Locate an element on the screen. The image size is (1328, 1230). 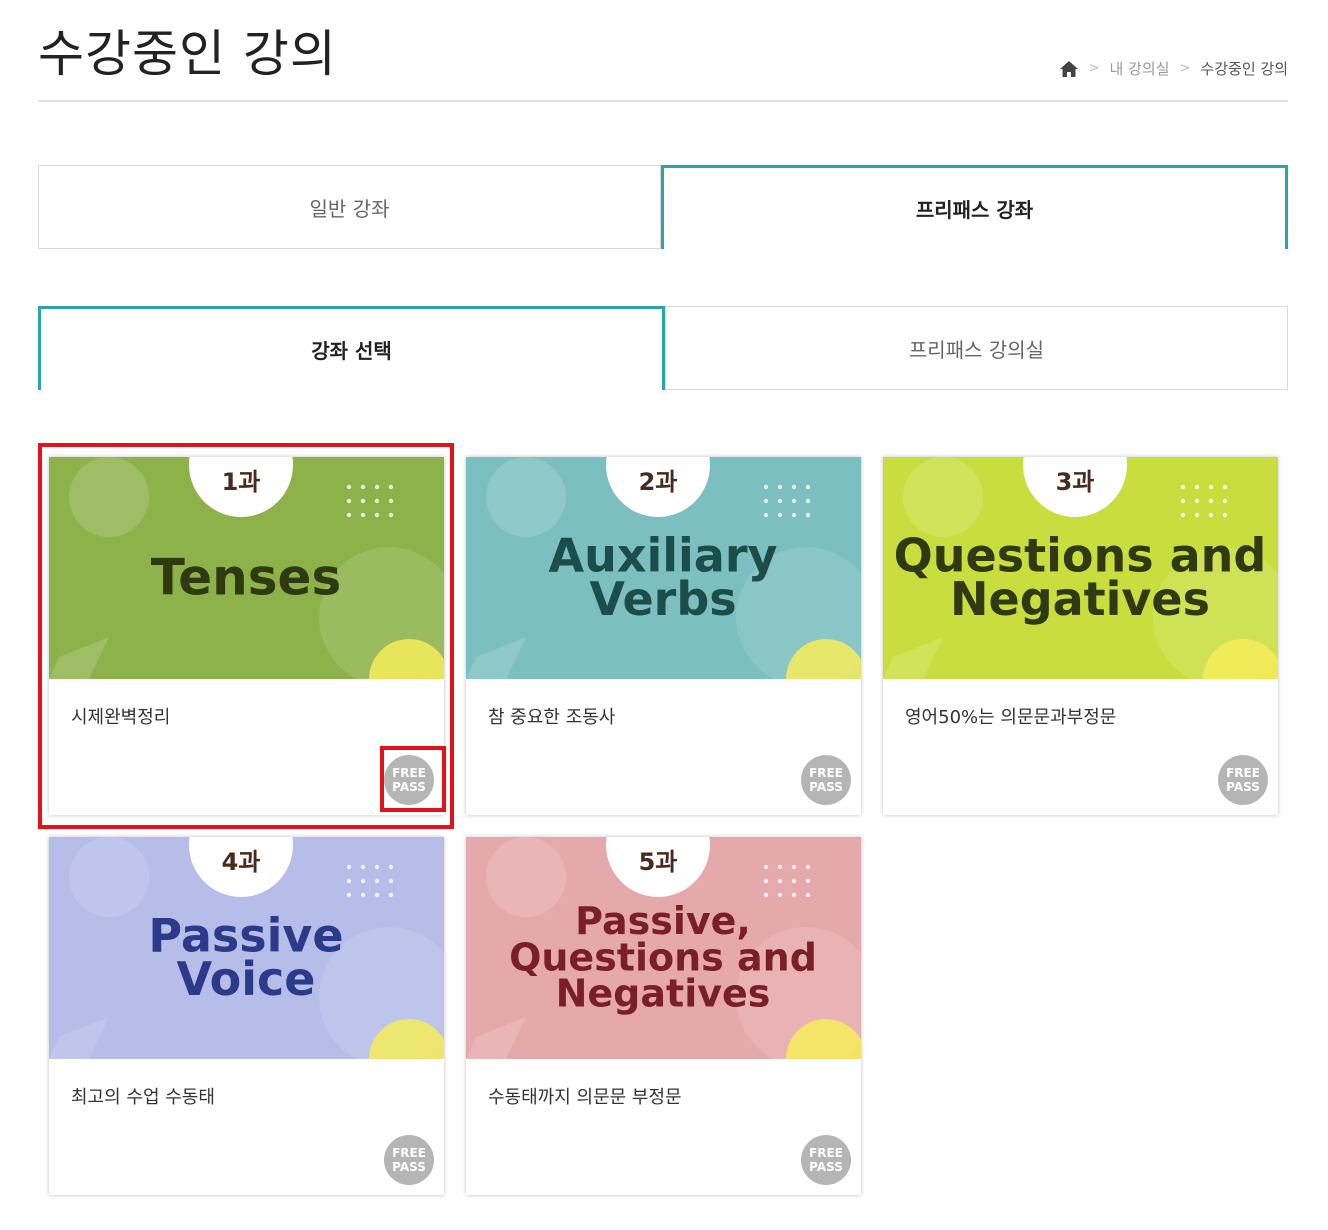
course-thumbnail: 4과 Passive Voice is located at coordinates (246, 948).